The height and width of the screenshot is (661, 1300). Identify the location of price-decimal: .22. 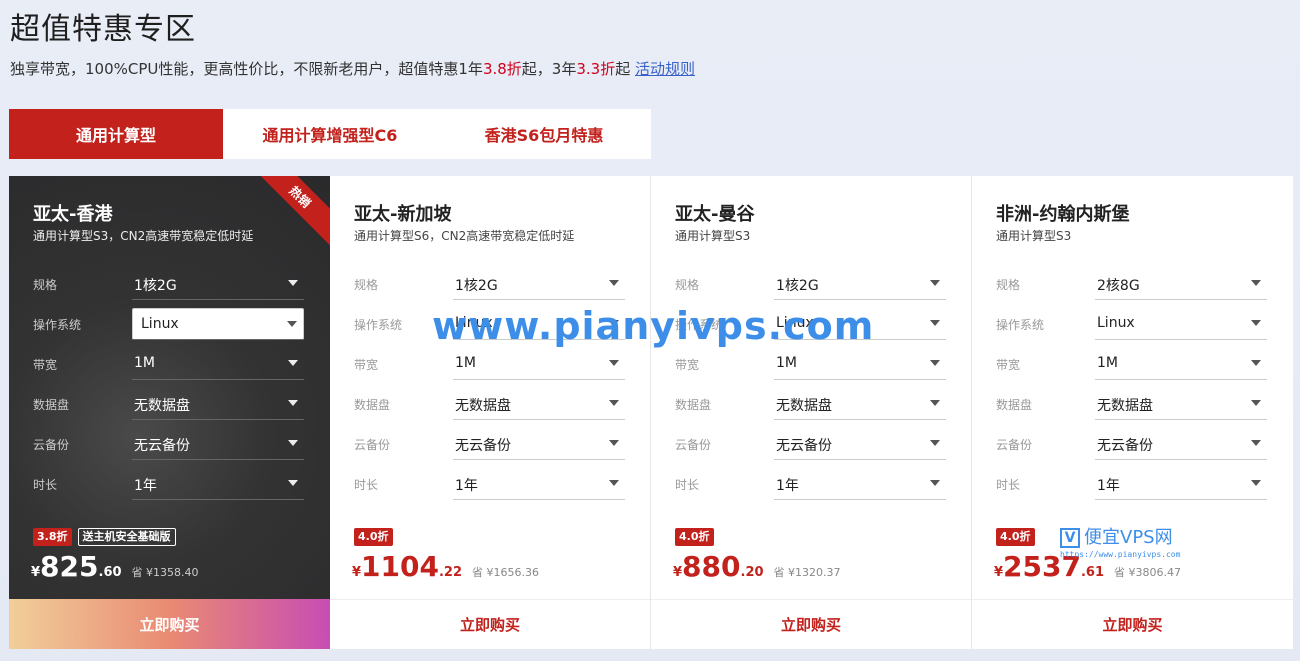
(450, 572).